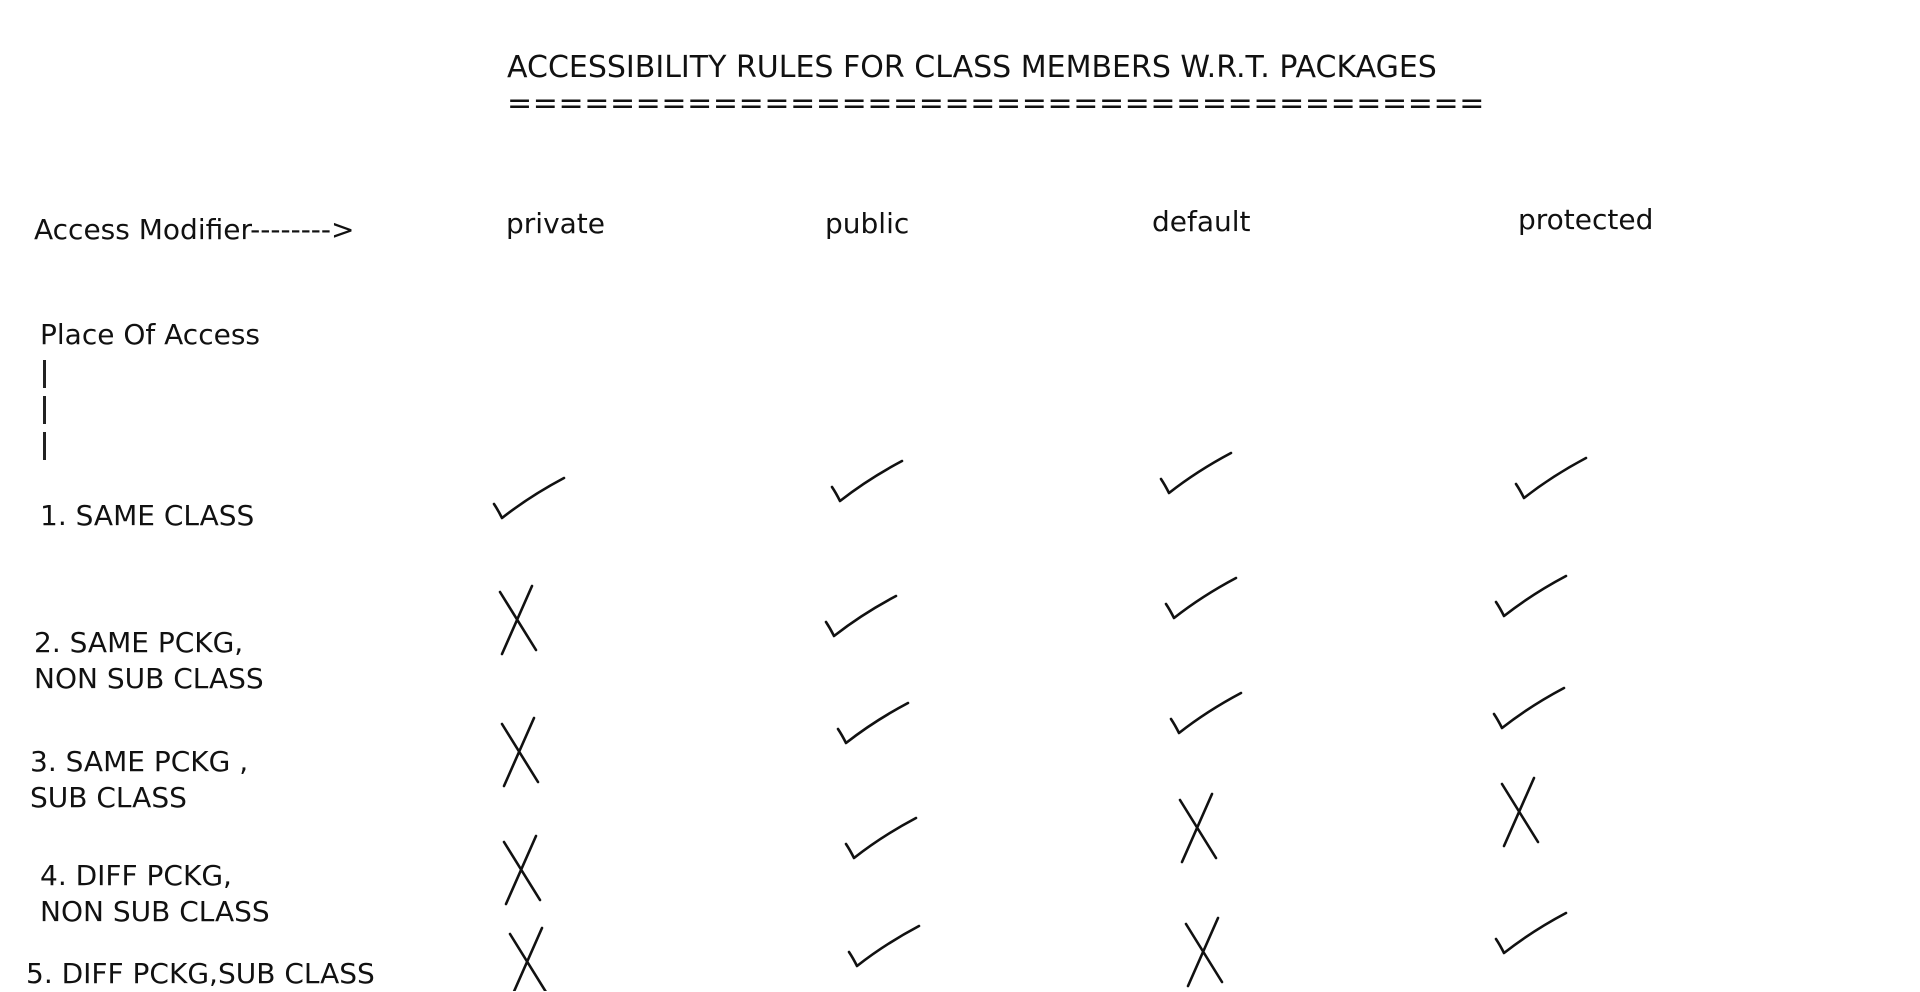 The height and width of the screenshot is (992, 1920). What do you see at coordinates (518, 620) in the screenshot?
I see `cross-mark-icon-row2-private` at bounding box center [518, 620].